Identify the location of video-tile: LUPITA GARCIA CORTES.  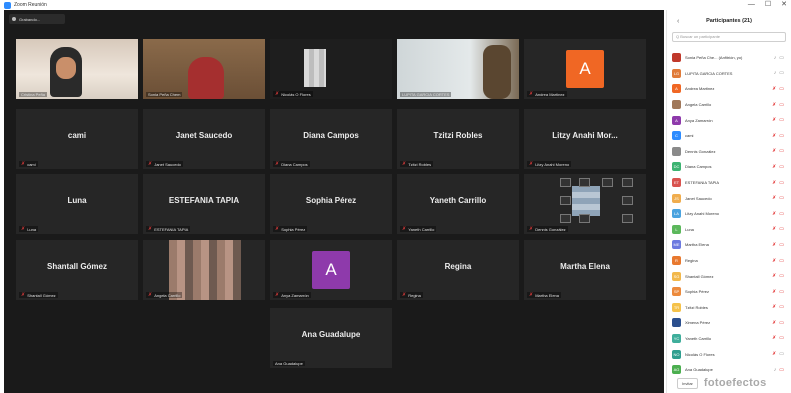
(458, 69).